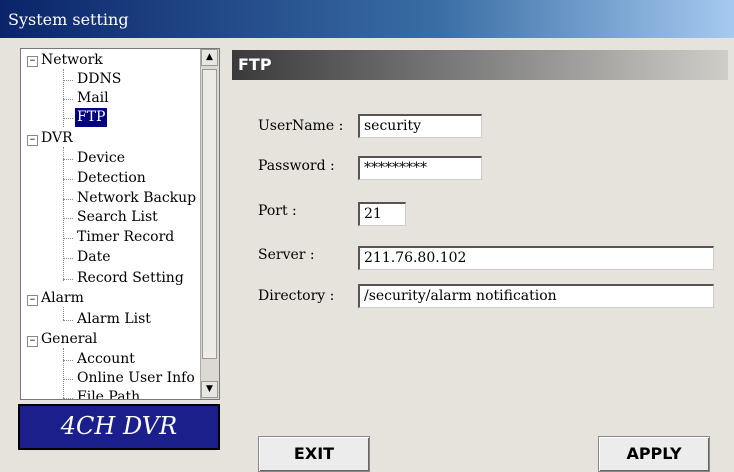  Describe the element at coordinates (32, 341) in the screenshot. I see `collapse-general-icon: −` at that location.